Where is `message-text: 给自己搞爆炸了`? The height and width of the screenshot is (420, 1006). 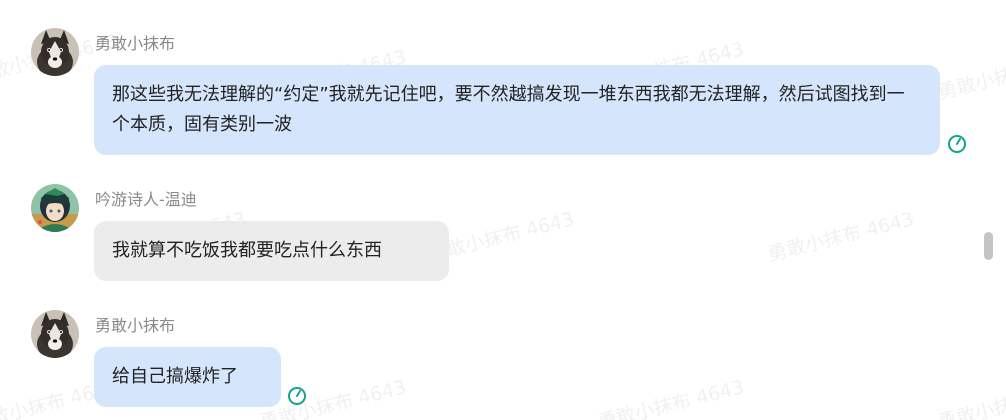 message-text: 给自己搞爆炸了 is located at coordinates (175, 376).